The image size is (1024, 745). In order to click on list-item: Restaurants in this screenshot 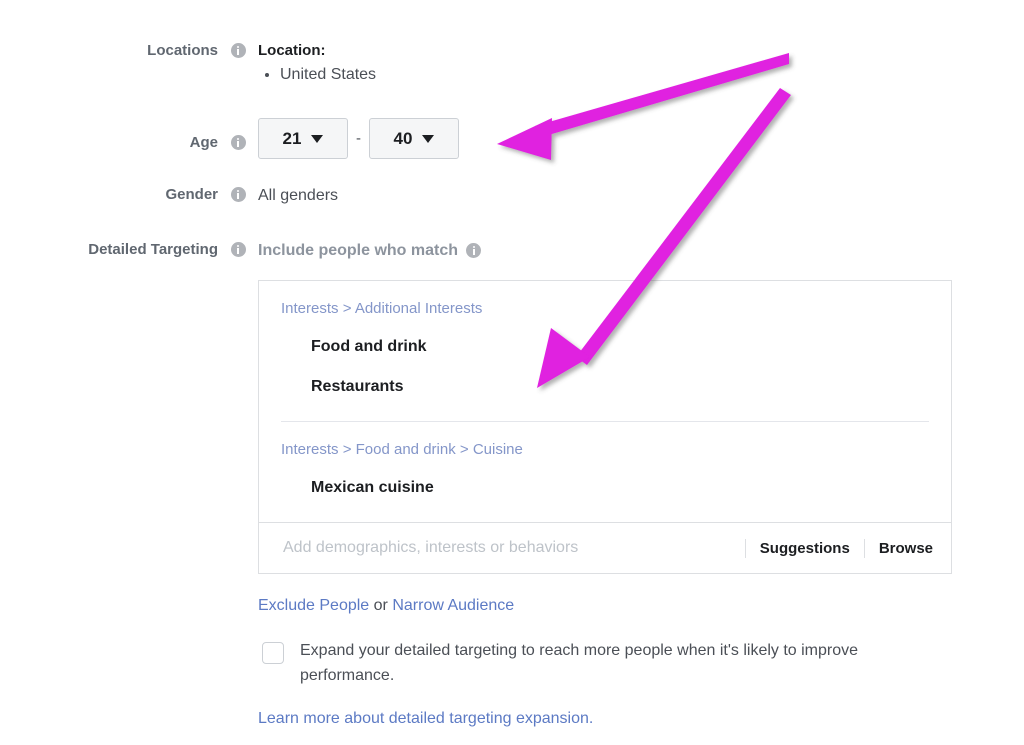, I will do `click(605, 387)`.